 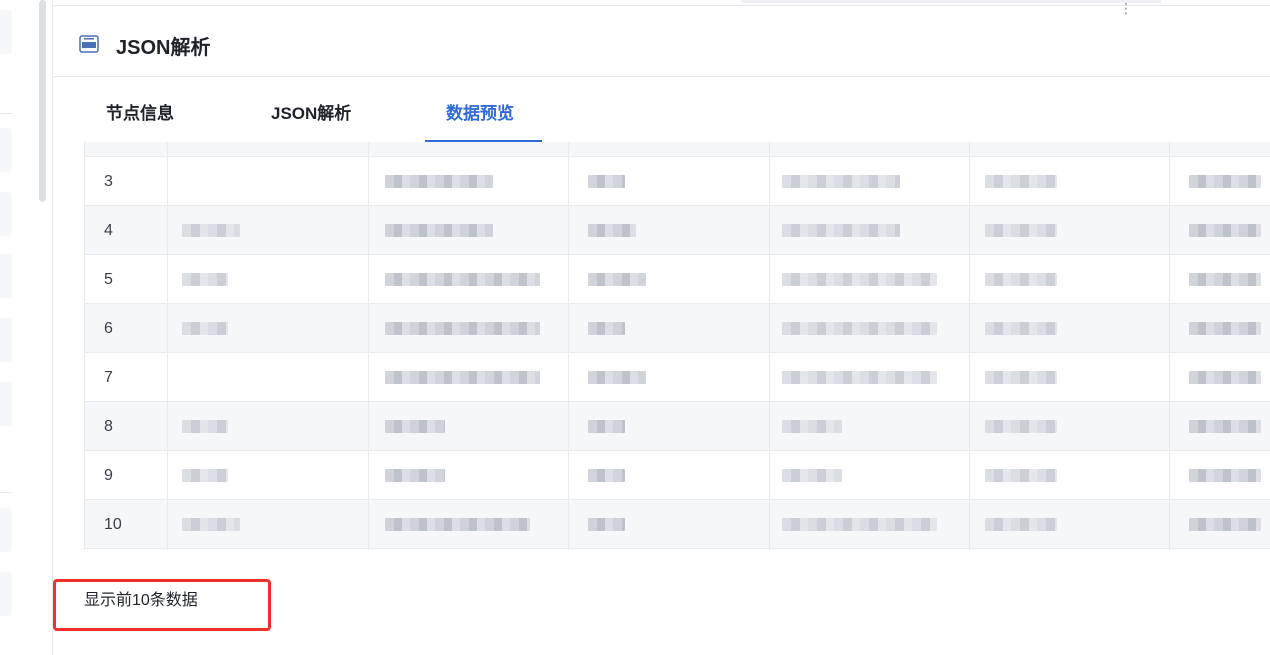 What do you see at coordinates (108, 426) in the screenshot?
I see `row-index: 8` at bounding box center [108, 426].